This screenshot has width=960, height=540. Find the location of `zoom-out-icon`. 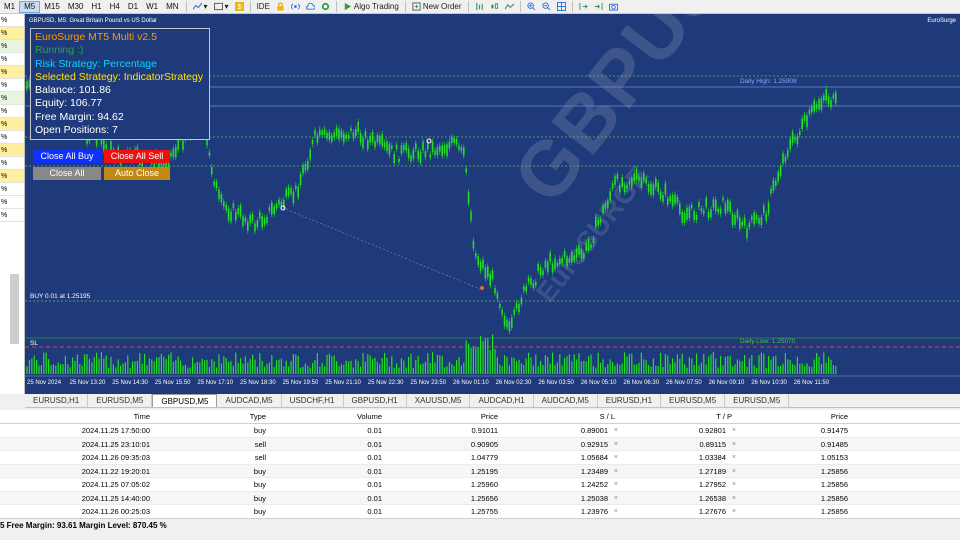

zoom-out-icon is located at coordinates (546, 7).